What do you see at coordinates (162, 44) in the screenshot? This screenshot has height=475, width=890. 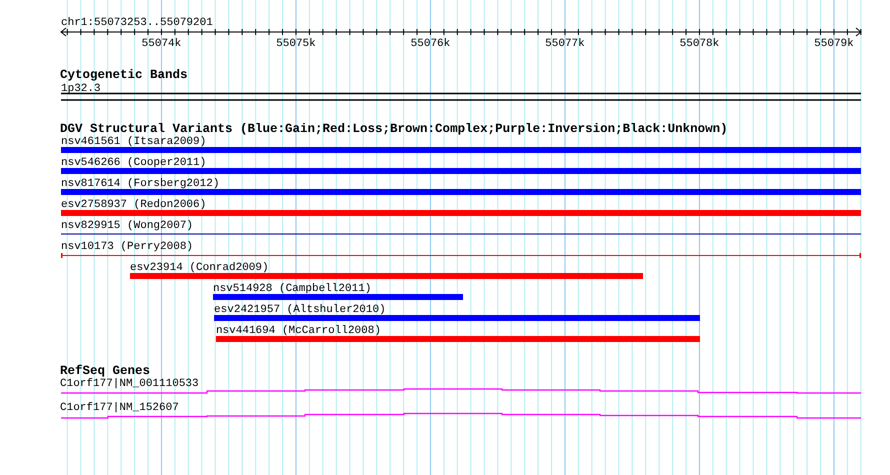 I see `tick-label: 55074k` at bounding box center [162, 44].